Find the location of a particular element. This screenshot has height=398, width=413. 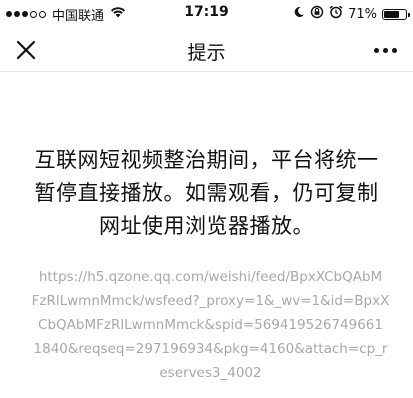

status-right: 71% is located at coordinates (351, 14).